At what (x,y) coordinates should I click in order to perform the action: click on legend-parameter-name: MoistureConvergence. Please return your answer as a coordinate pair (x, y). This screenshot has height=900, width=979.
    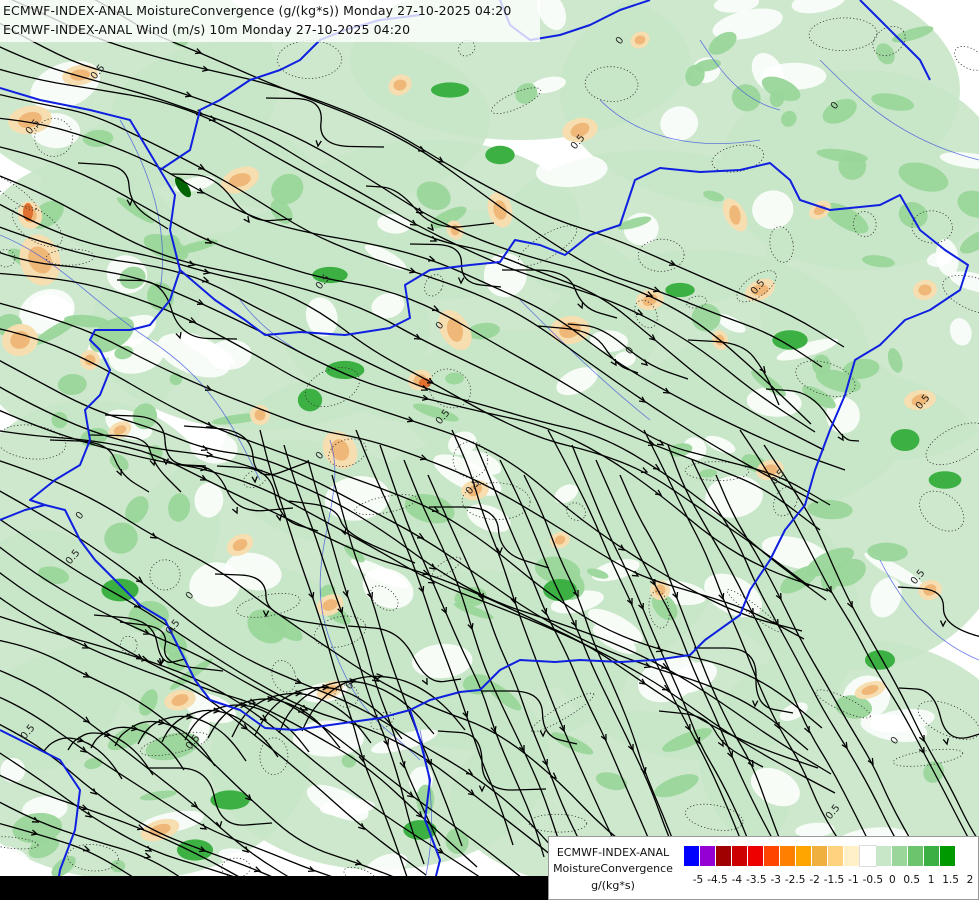
    Looking at the image, I should click on (613, 868).